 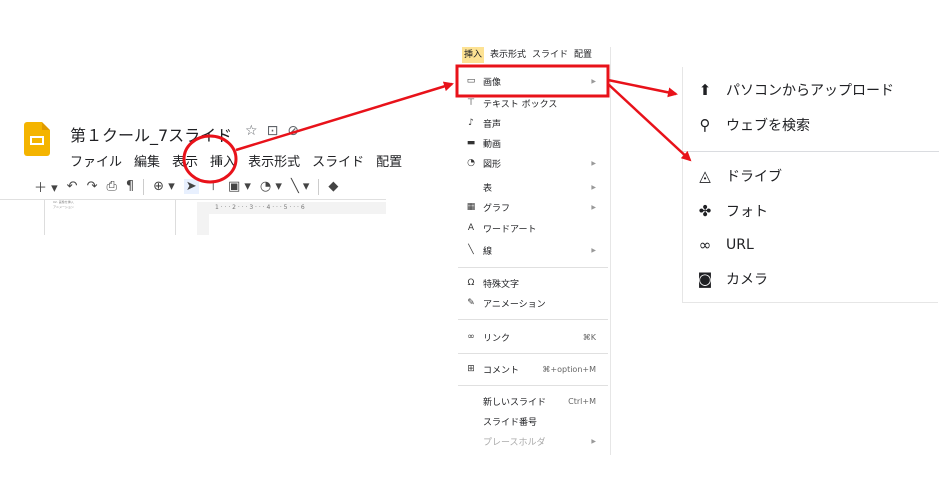 I want to click on highlight-circle, so click(x=210, y=159).